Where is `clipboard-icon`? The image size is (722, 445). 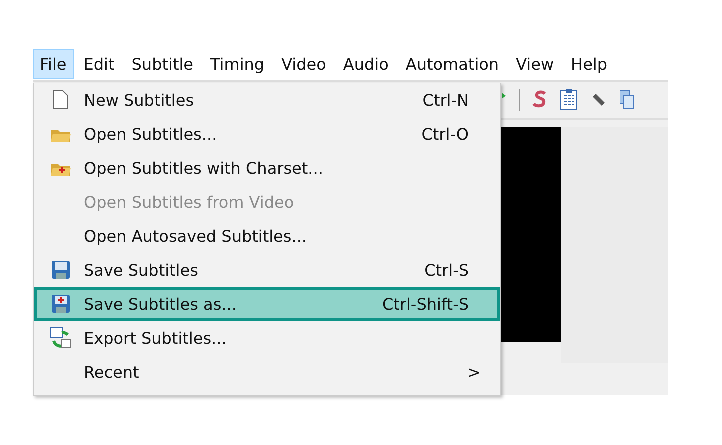 clipboard-icon is located at coordinates (569, 100).